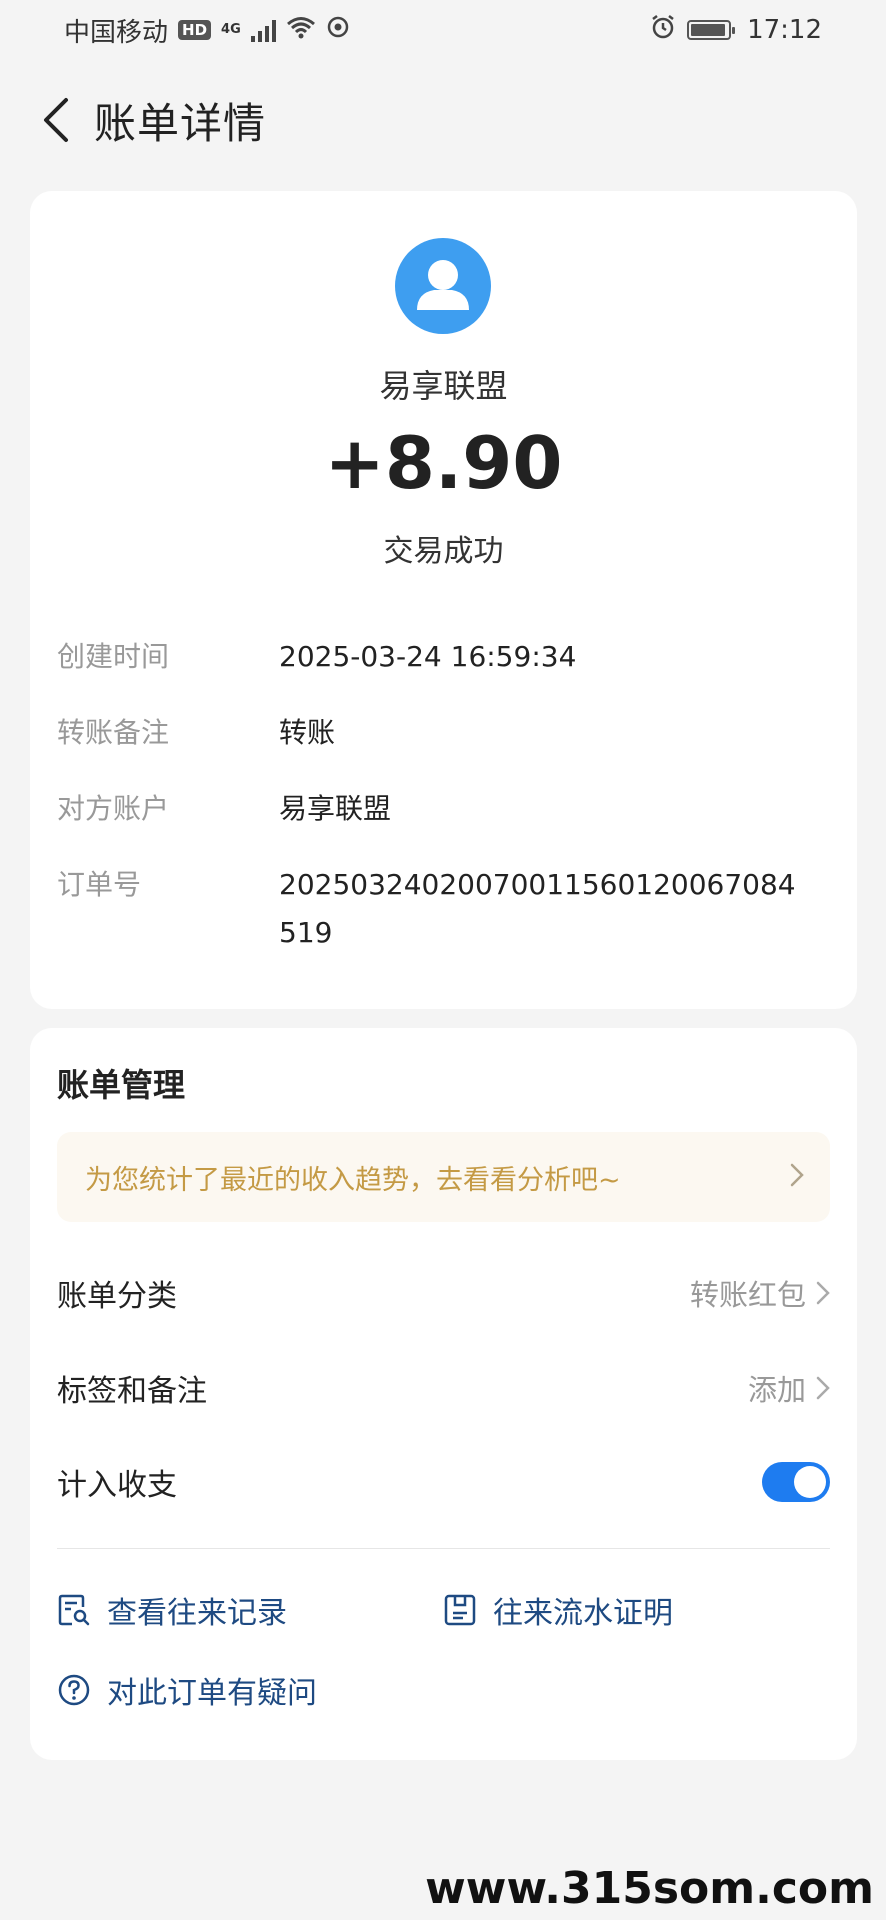 The width and height of the screenshot is (886, 1920). I want to click on avatar, so click(443, 286).